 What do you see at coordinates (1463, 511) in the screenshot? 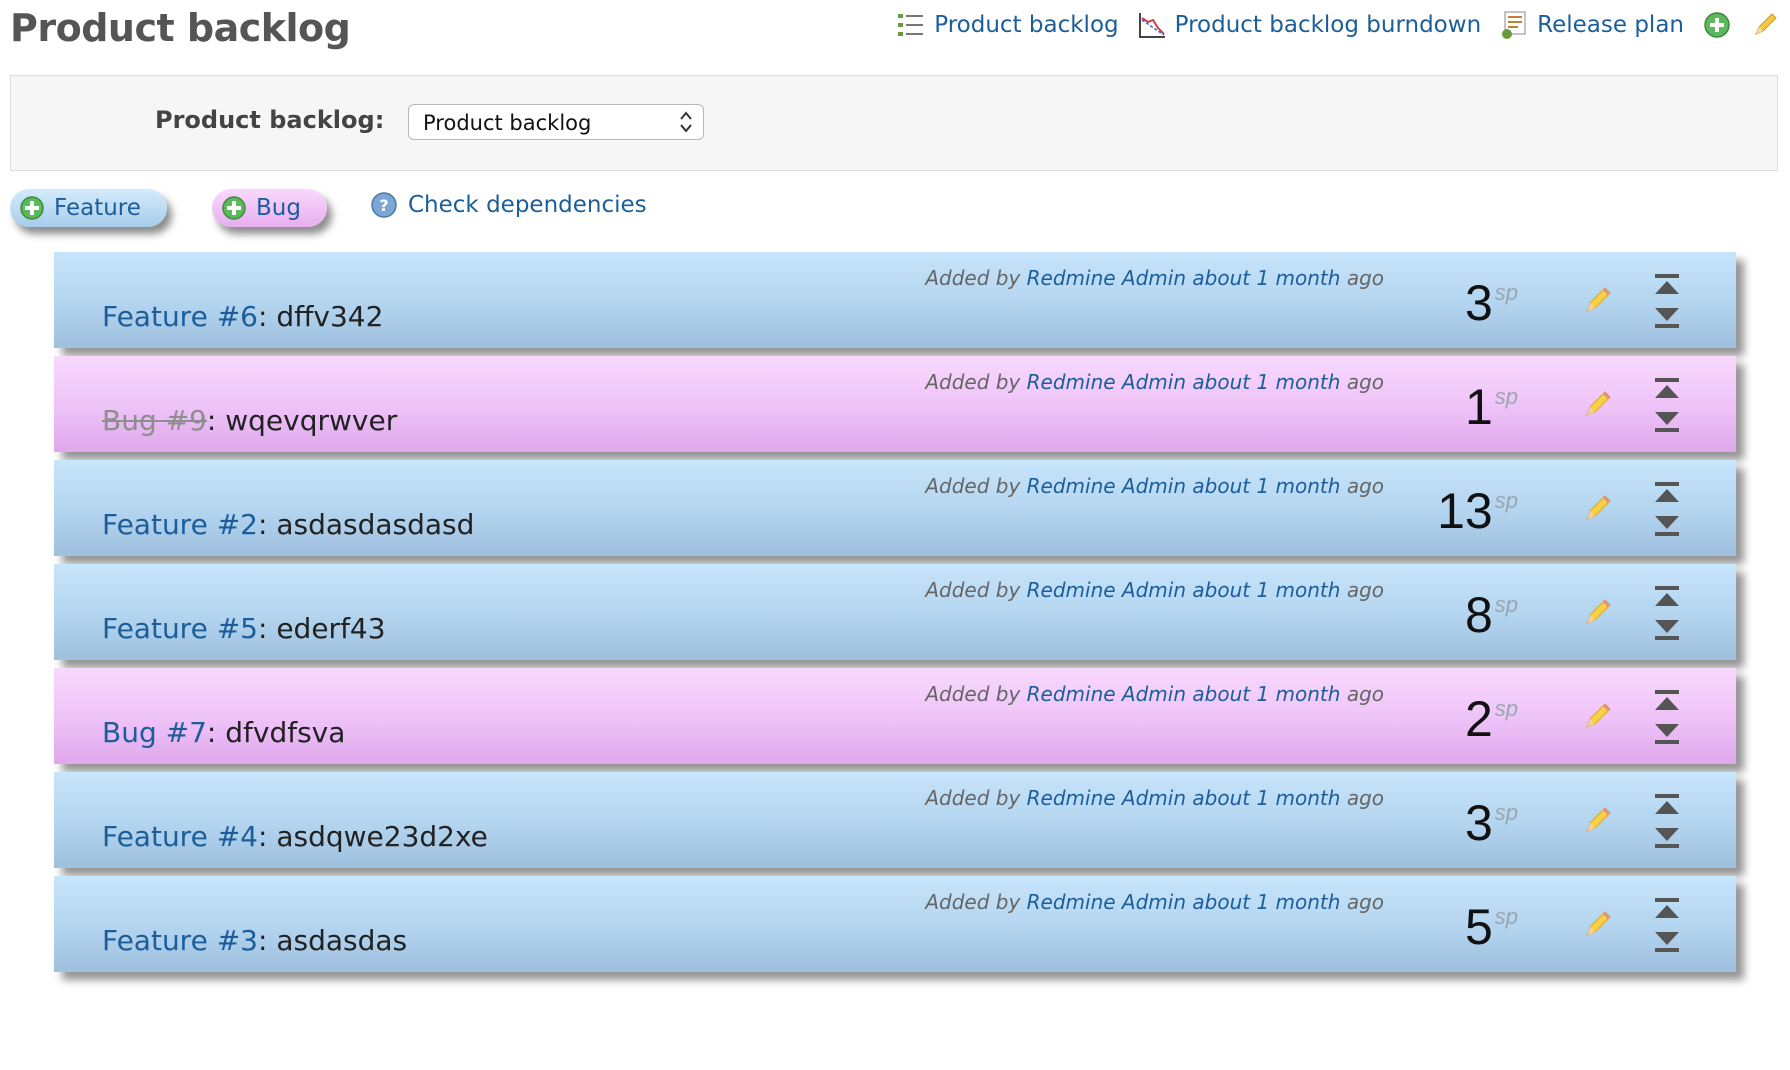
I see `story-points: 13sp` at bounding box center [1463, 511].